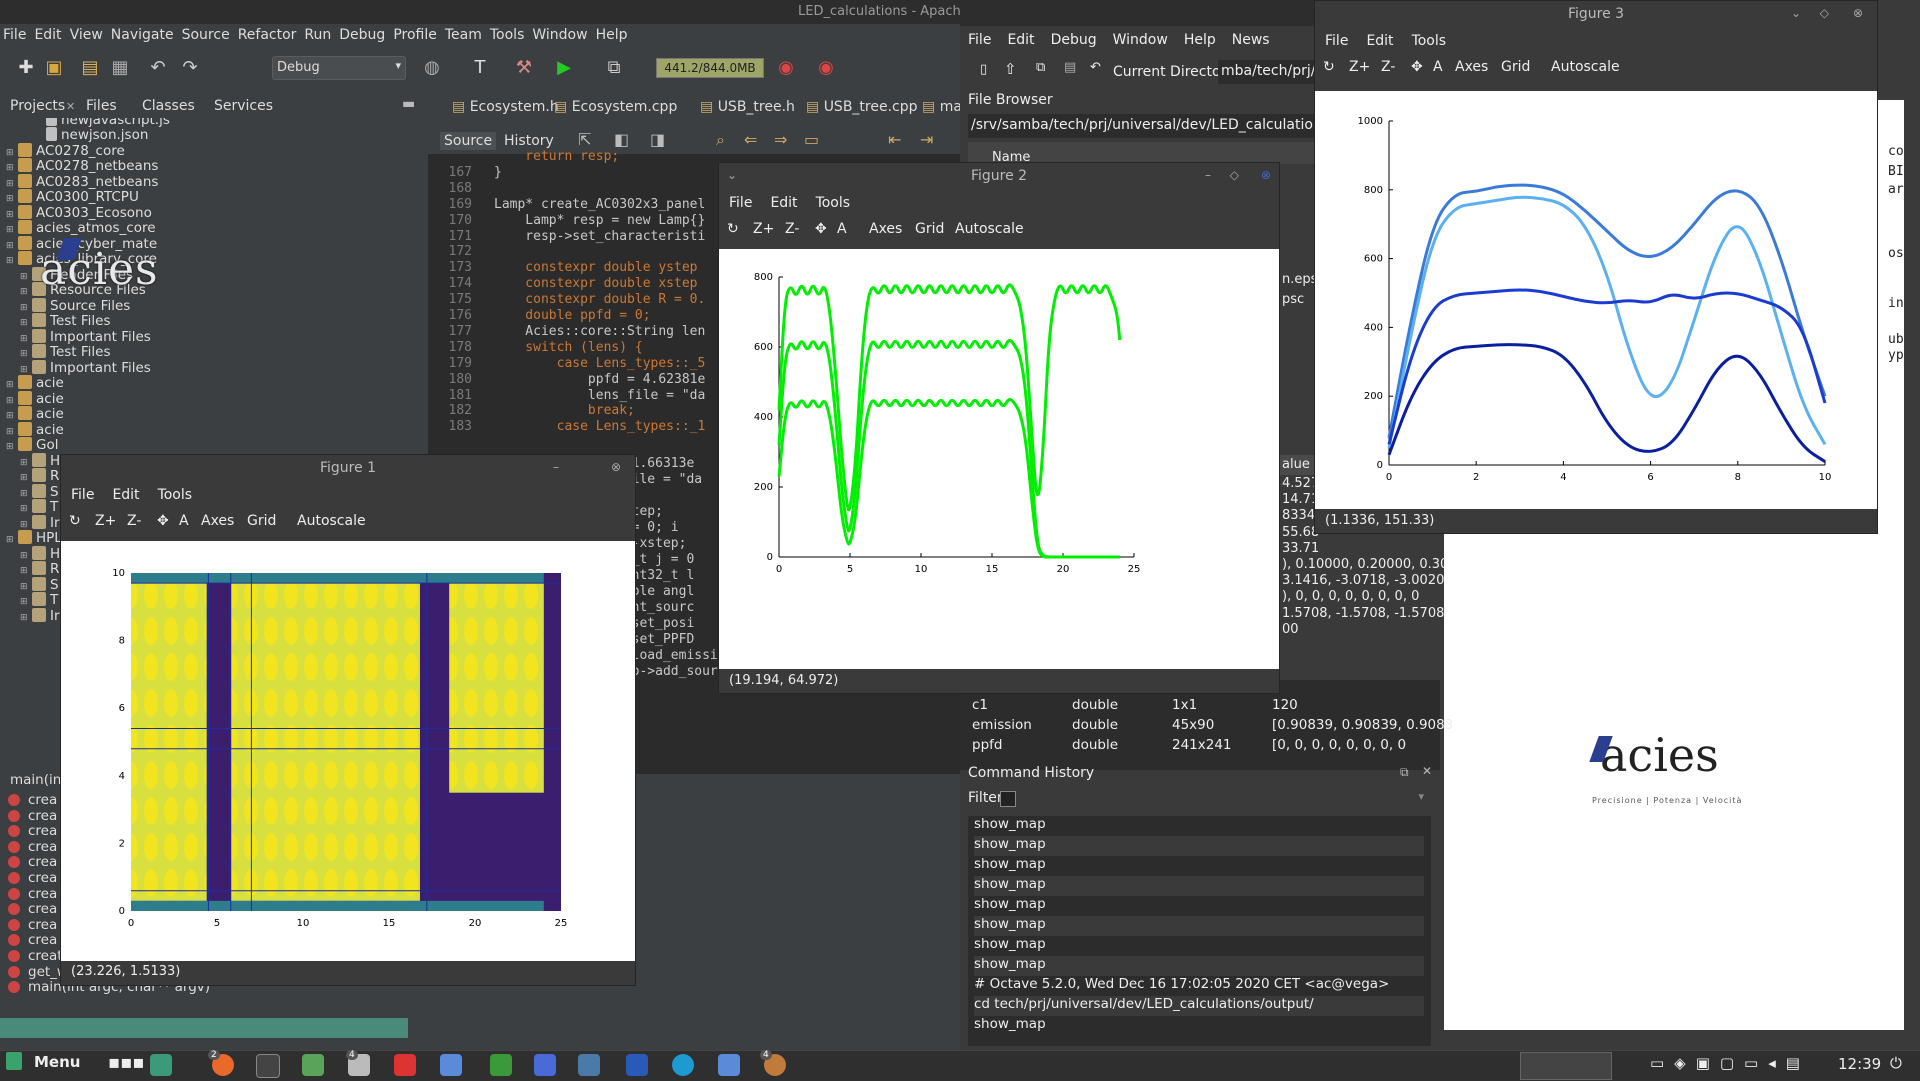  I want to click on menu-team: Team, so click(464, 33).